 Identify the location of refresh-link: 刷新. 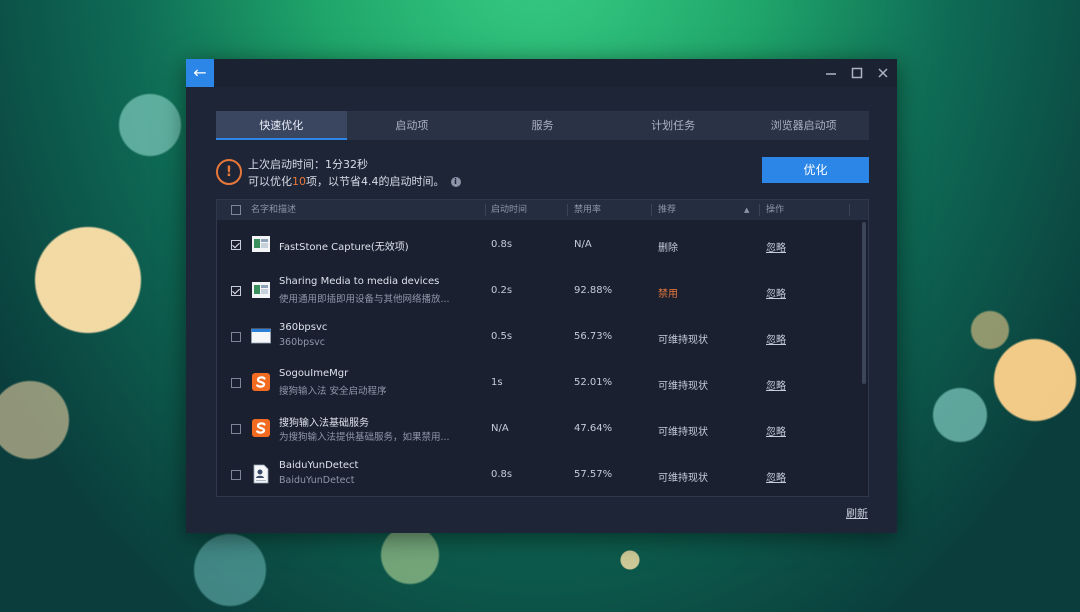
(857, 513).